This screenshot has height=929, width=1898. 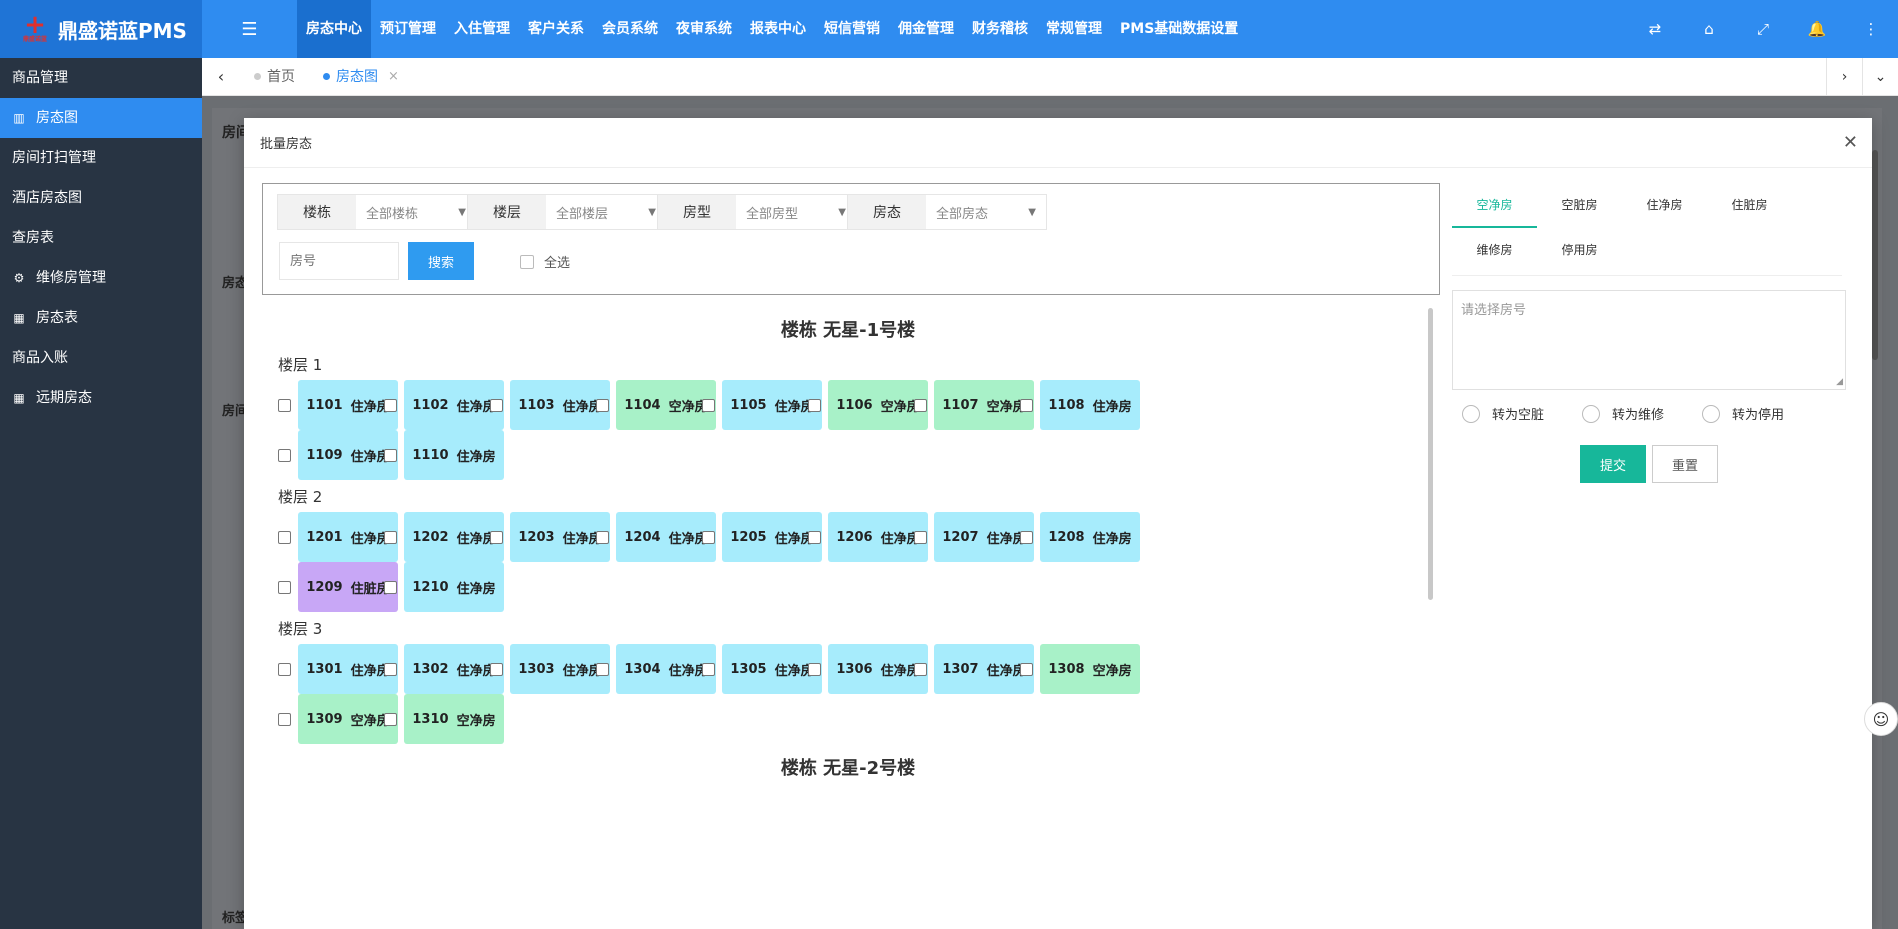 What do you see at coordinates (1839, 382) in the screenshot?
I see `resize-grip-icon: ◢` at bounding box center [1839, 382].